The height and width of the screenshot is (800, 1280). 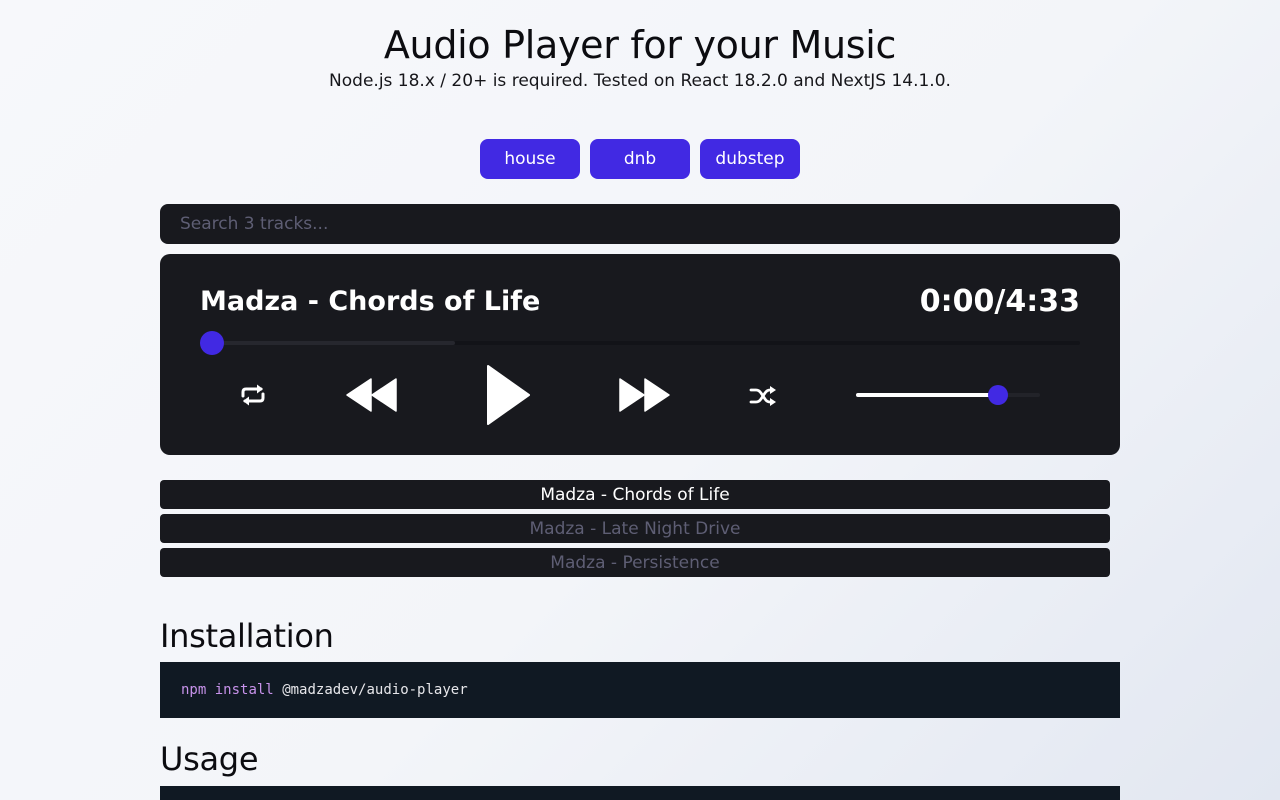 I want to click on fast-forward-icon, so click(x=644, y=395).